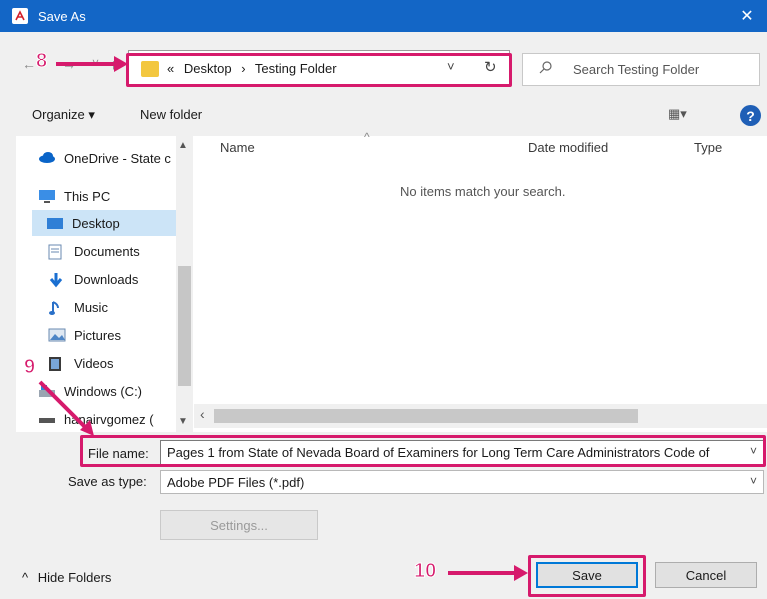 This screenshot has height=599, width=767. I want to click on downloads-icon, so click(57, 280).